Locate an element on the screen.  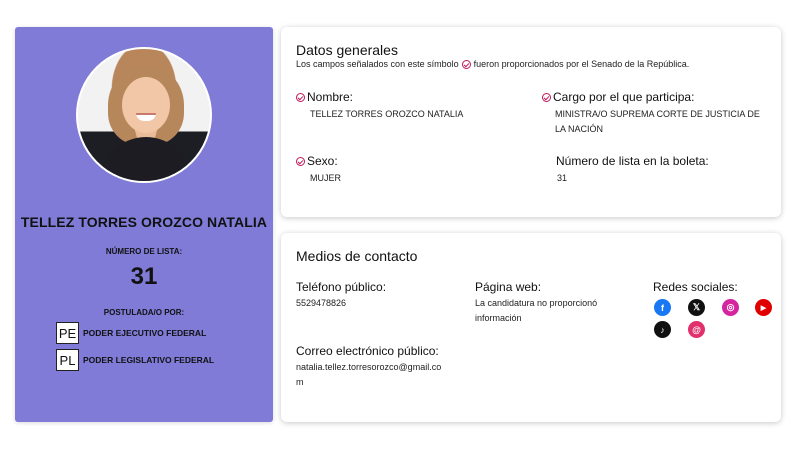
email-value: natalia.tellez.torresorozco@gmail.co m is located at coordinates (368, 375).